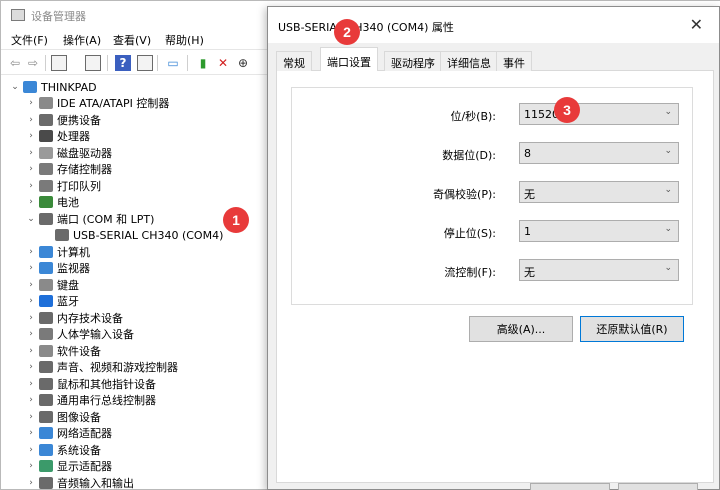 This screenshot has width=720, height=490. What do you see at coordinates (68, 169) in the screenshot?
I see `tree-item: › 存储控制器` at bounding box center [68, 169].